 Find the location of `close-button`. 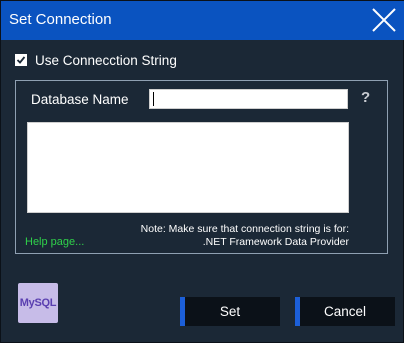

close-button is located at coordinates (384, 20).